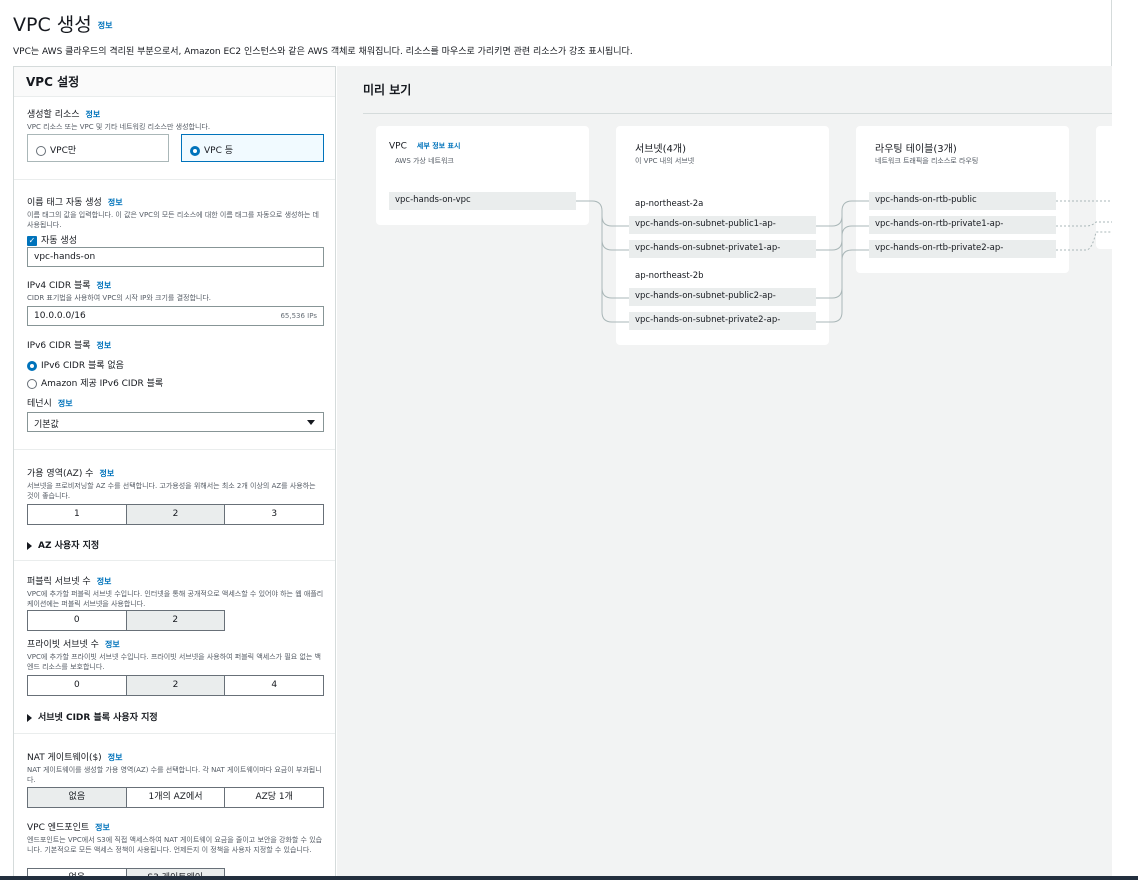  Describe the element at coordinates (569, 878) in the screenshot. I see `bottom-bar` at that location.